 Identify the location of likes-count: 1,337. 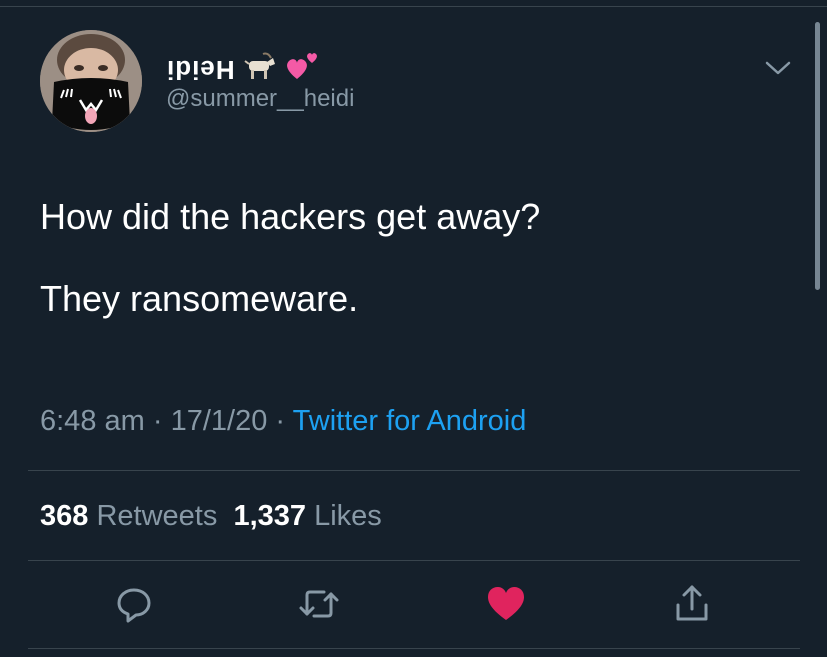
(270, 516).